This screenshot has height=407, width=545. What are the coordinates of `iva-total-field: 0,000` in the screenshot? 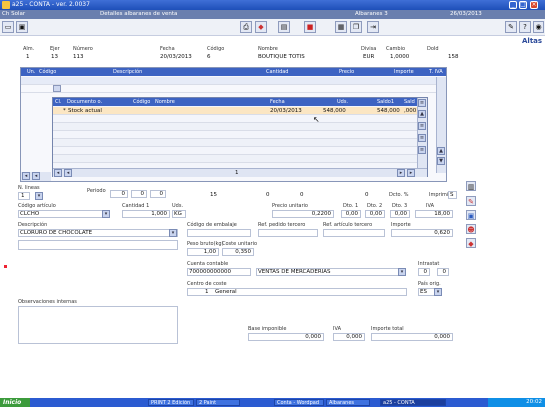 It's located at (349, 337).